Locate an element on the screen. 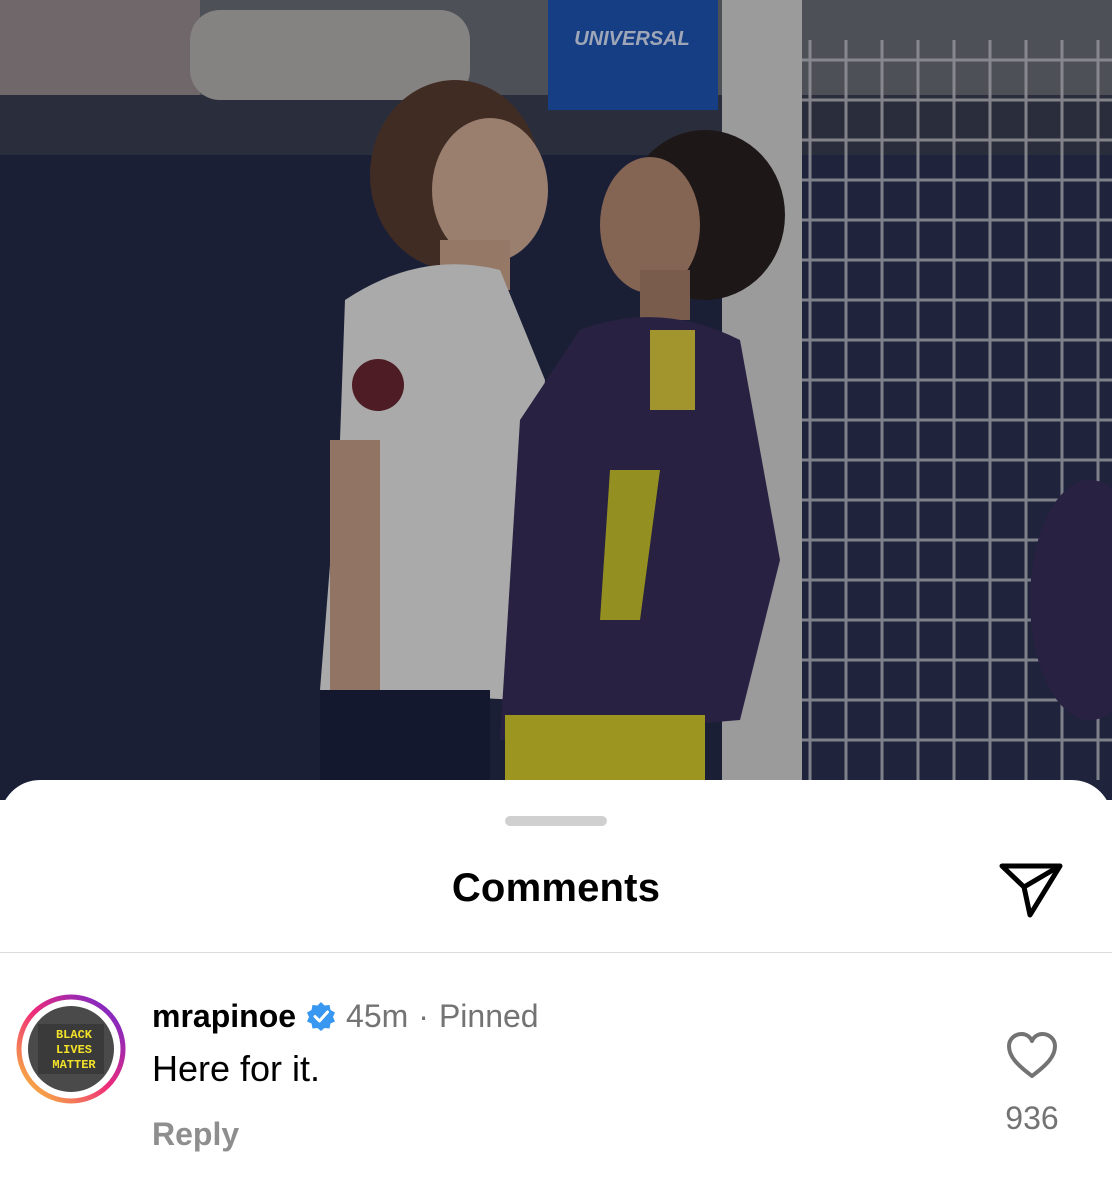 The height and width of the screenshot is (1200, 1112). verified-badge is located at coordinates (321, 1016).